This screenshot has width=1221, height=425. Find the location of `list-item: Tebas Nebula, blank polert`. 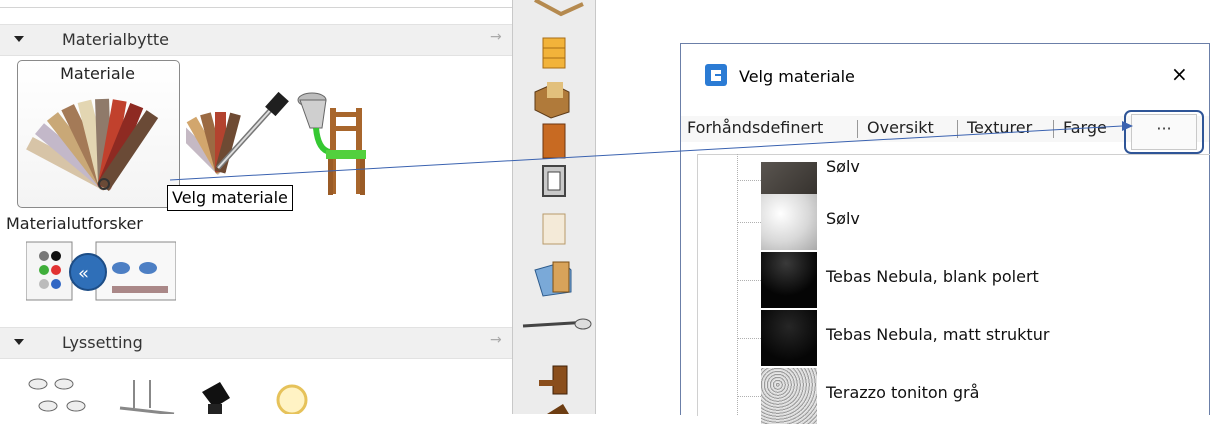

list-item: Tebas Nebula, blank polert is located at coordinates (937, 280).